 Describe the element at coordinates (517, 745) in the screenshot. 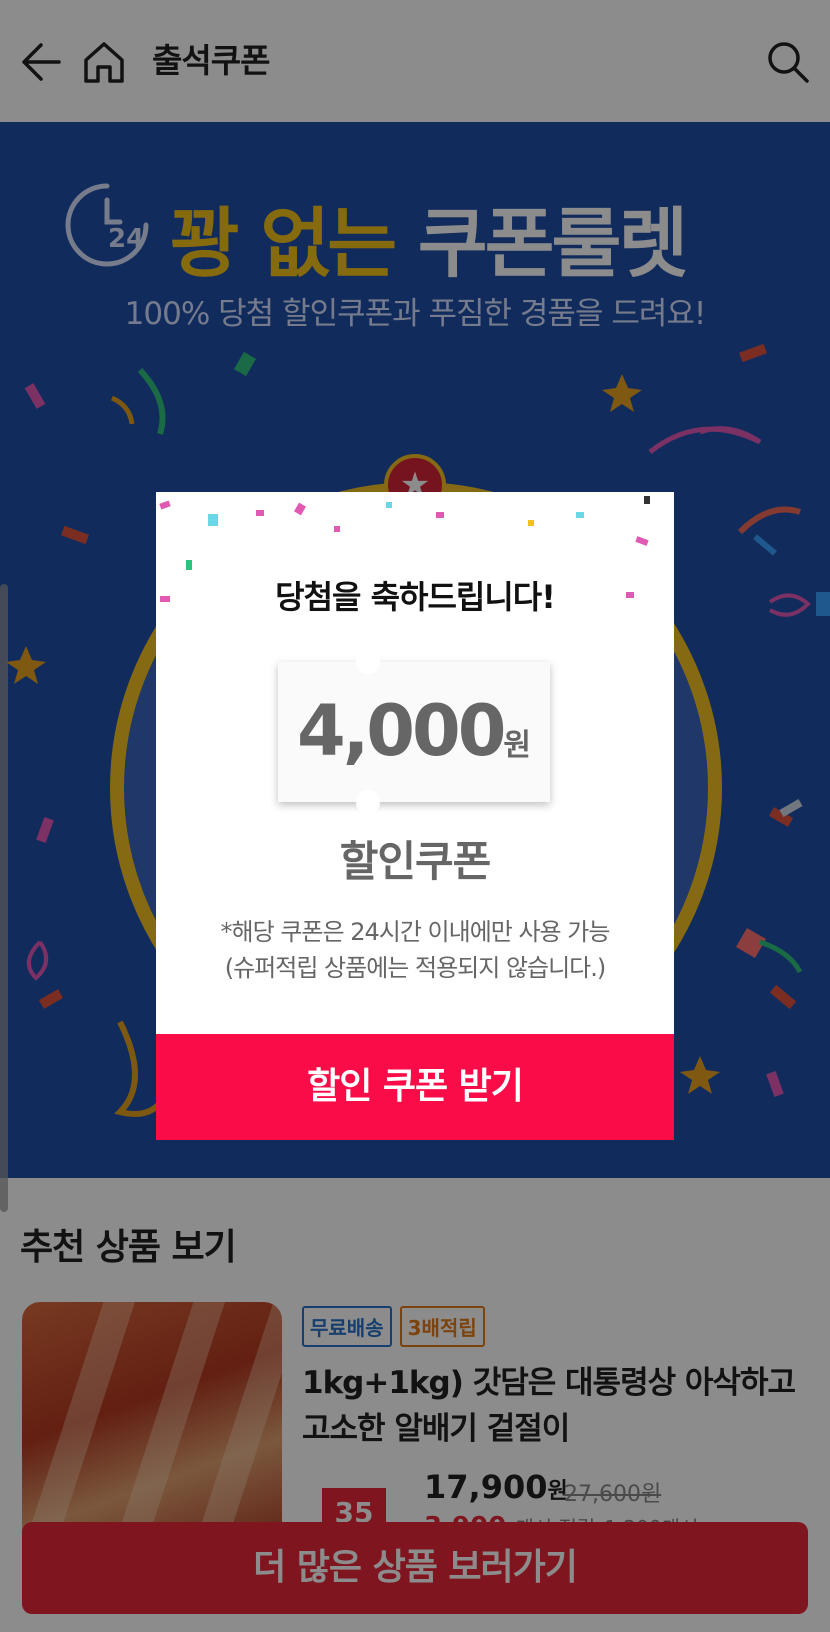

I see `coupon-amount-unit: 원` at that location.